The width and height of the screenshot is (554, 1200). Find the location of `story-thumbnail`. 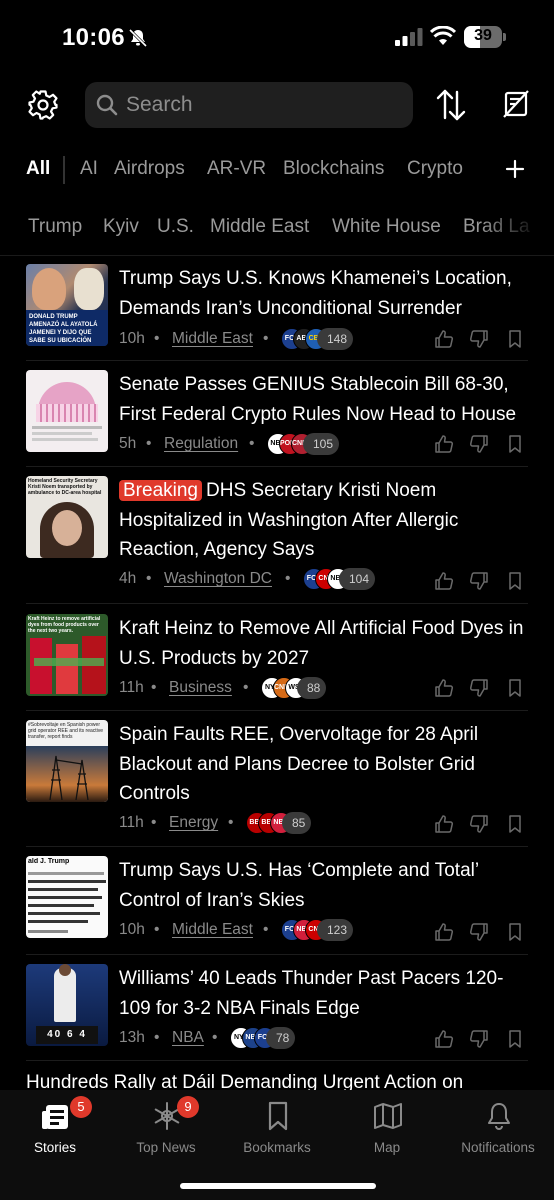

story-thumbnail is located at coordinates (67, 411).